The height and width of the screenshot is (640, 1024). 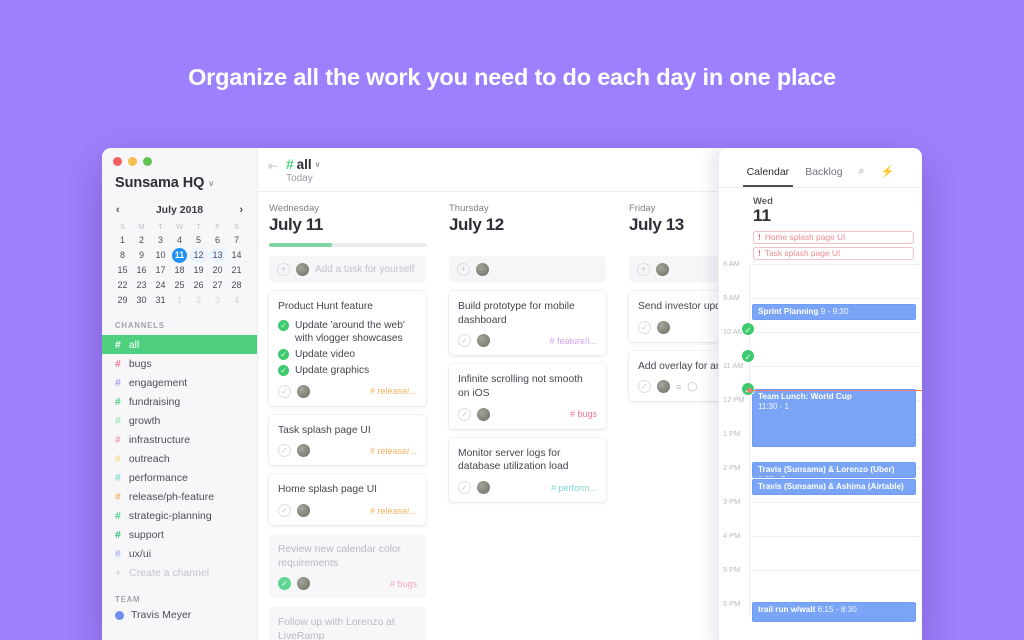 I want to click on subtask-item: ✓ Update video, so click(x=347, y=354).